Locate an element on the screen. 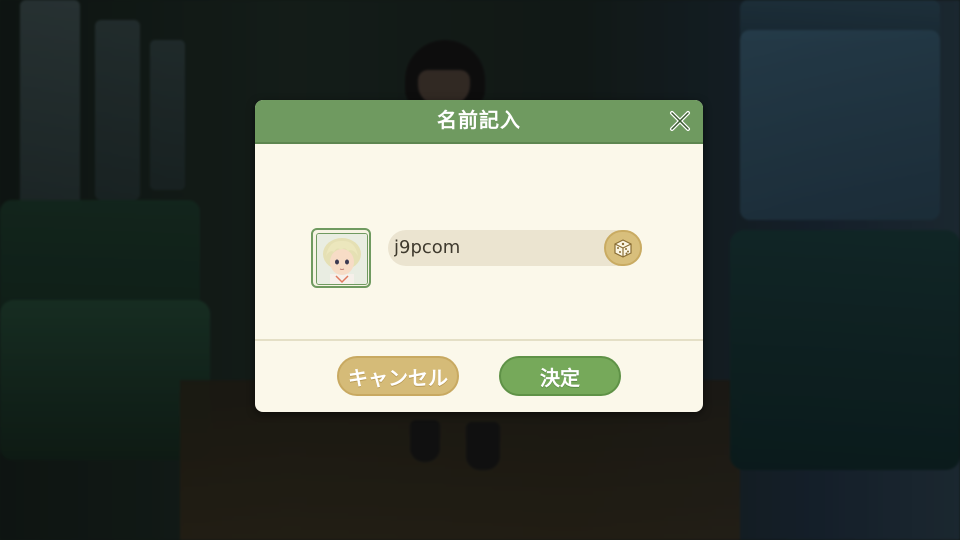 Image resolution: width=960 pixels, height=540 pixels. character-portrait is located at coordinates (342, 259).